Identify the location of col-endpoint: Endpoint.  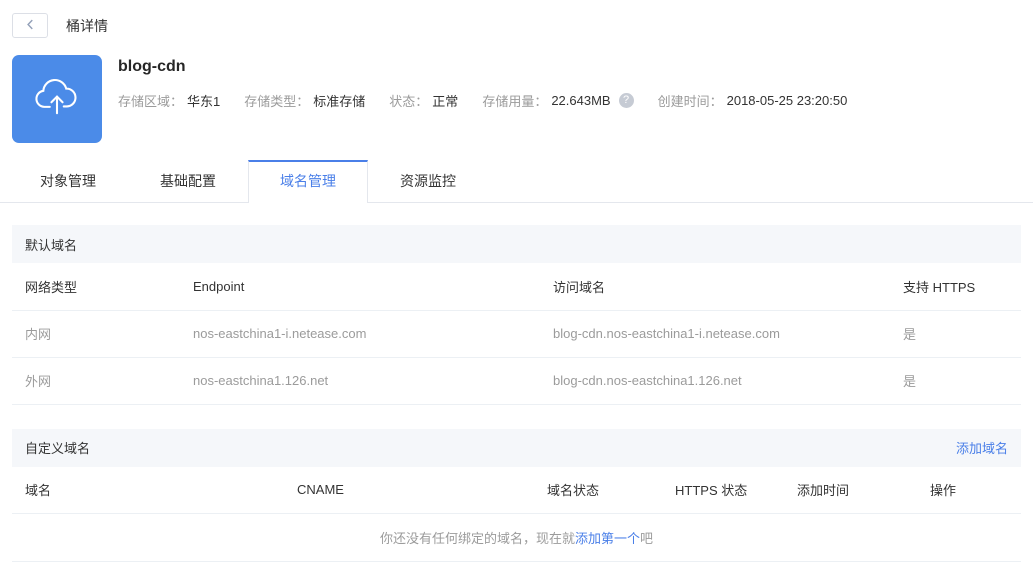
(360, 287).